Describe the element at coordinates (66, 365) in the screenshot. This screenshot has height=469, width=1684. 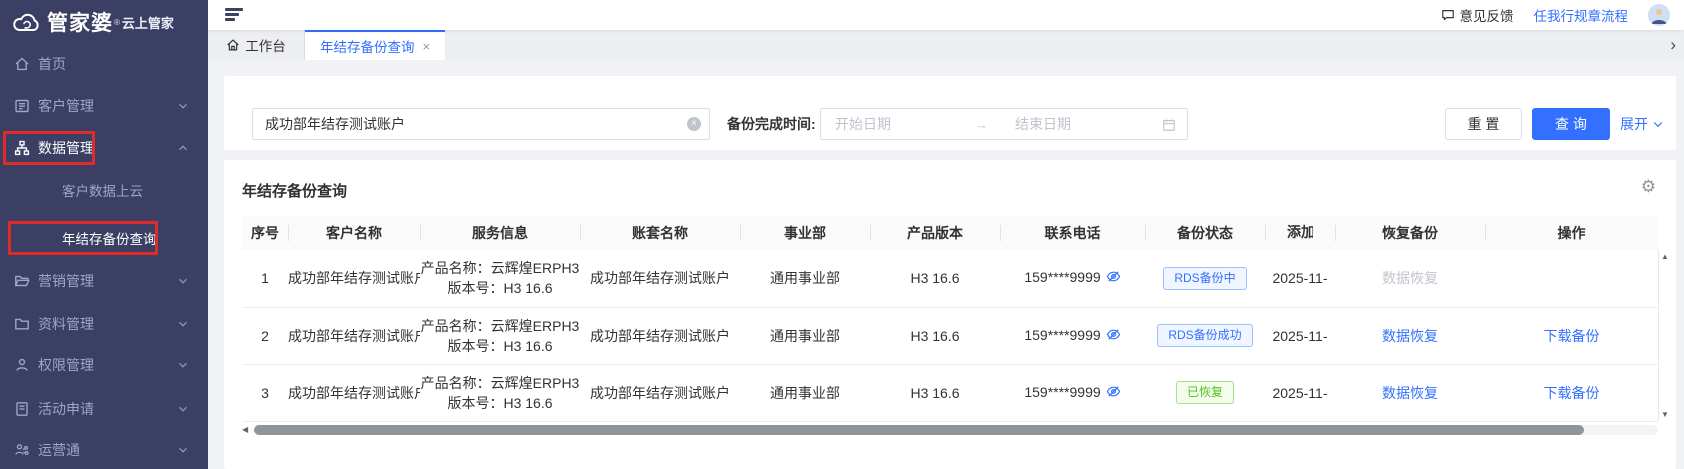
I see `sidebar-item-label: 权限管理` at that location.